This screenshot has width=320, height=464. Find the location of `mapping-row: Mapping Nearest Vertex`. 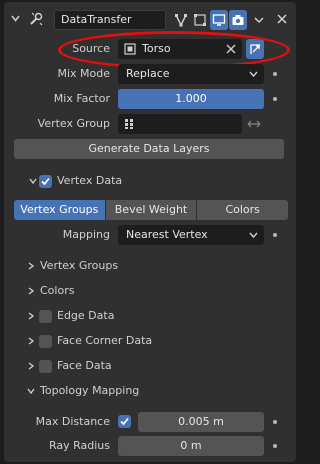

mapping-row: Mapping Nearest Vertex is located at coordinates (150, 235).